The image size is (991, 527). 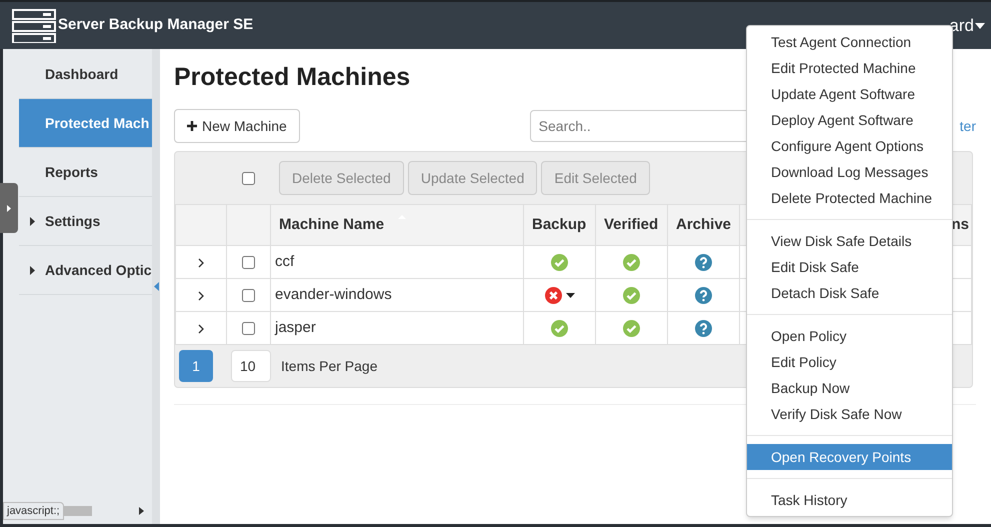 What do you see at coordinates (71, 172) in the screenshot?
I see `sidebar-label: Reports` at bounding box center [71, 172].